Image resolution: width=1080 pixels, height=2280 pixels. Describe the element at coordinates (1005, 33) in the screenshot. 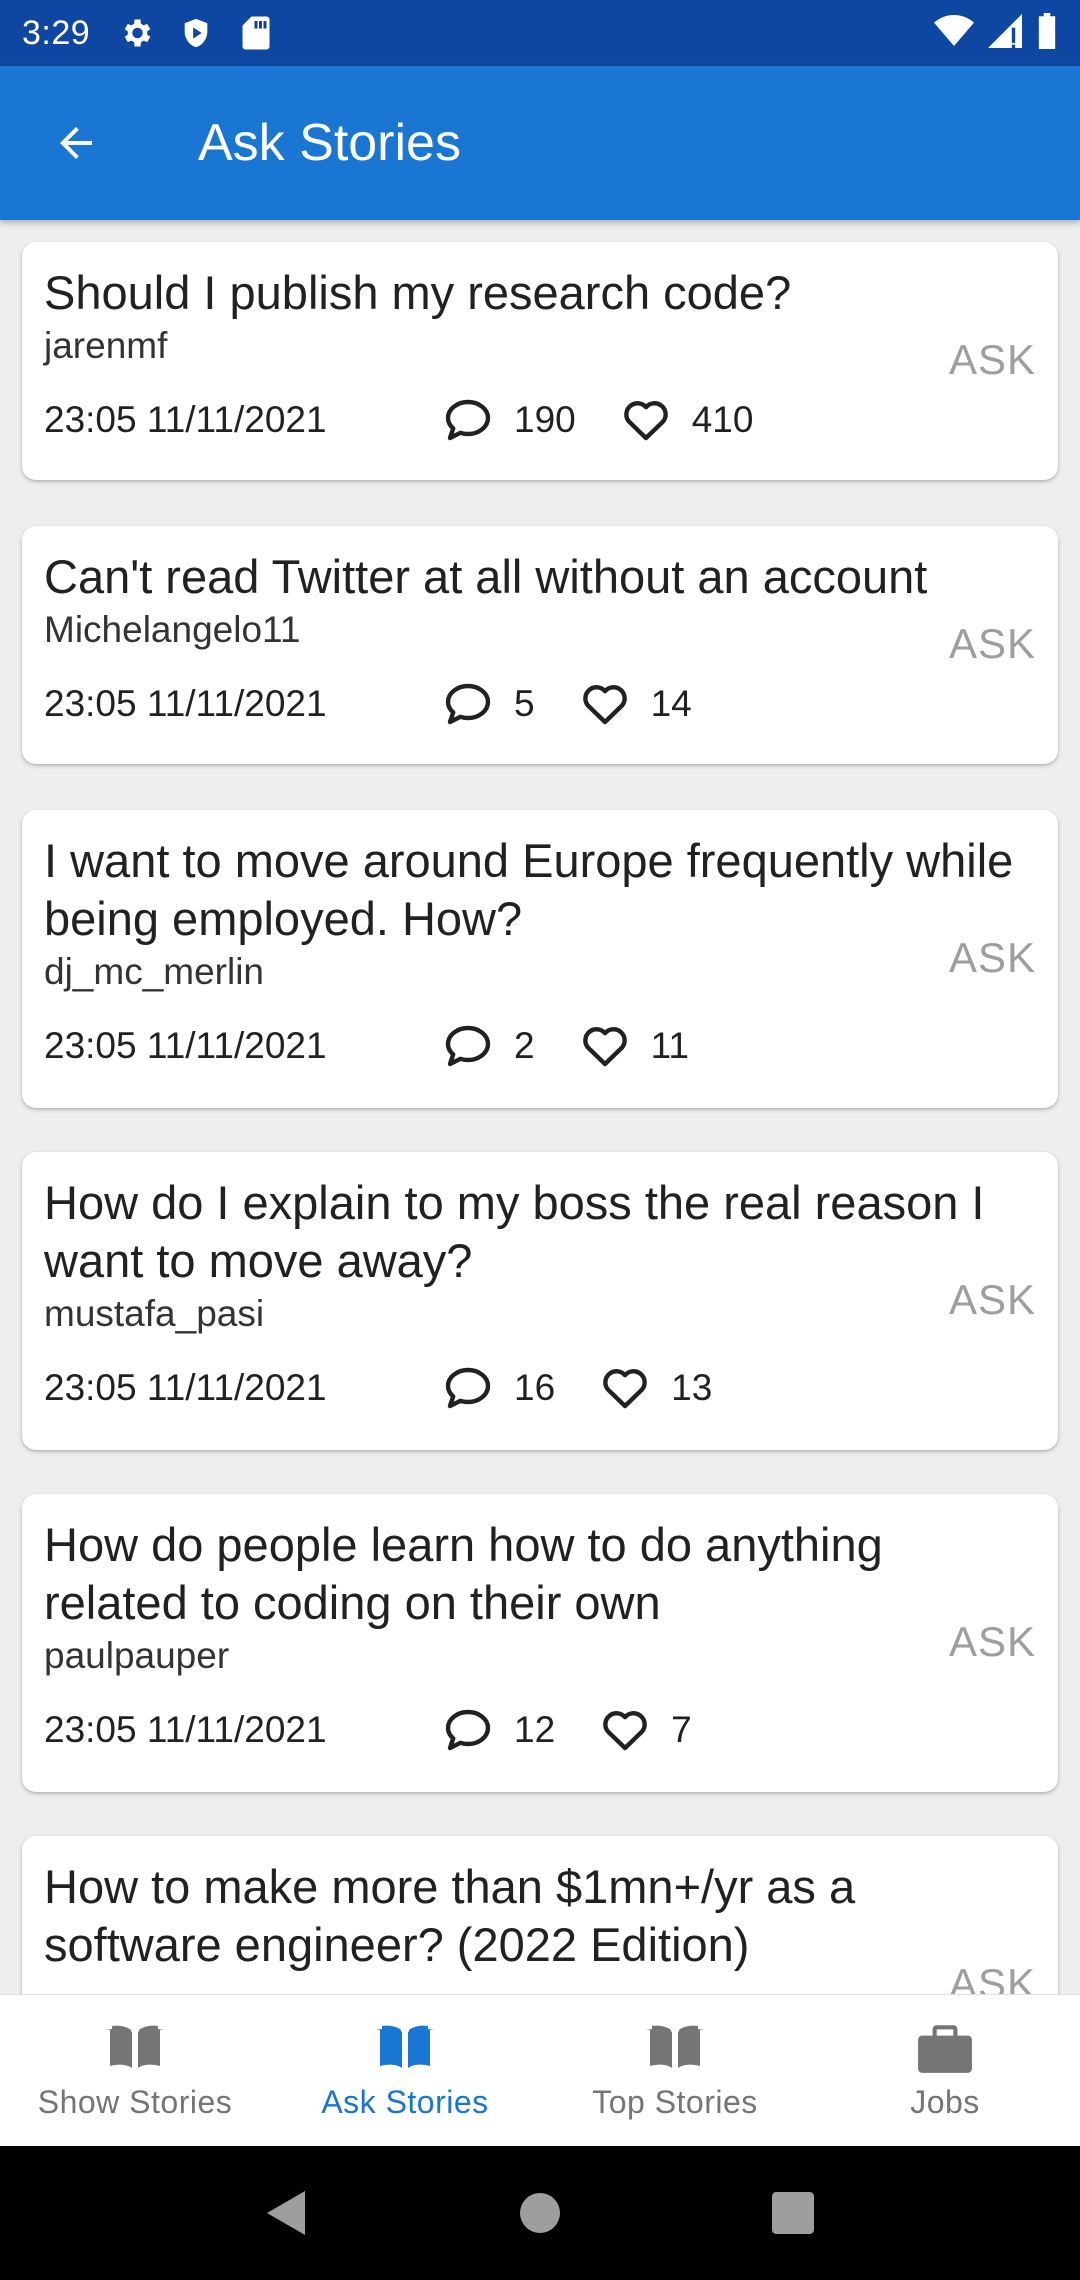

I see `signal-icon` at that location.